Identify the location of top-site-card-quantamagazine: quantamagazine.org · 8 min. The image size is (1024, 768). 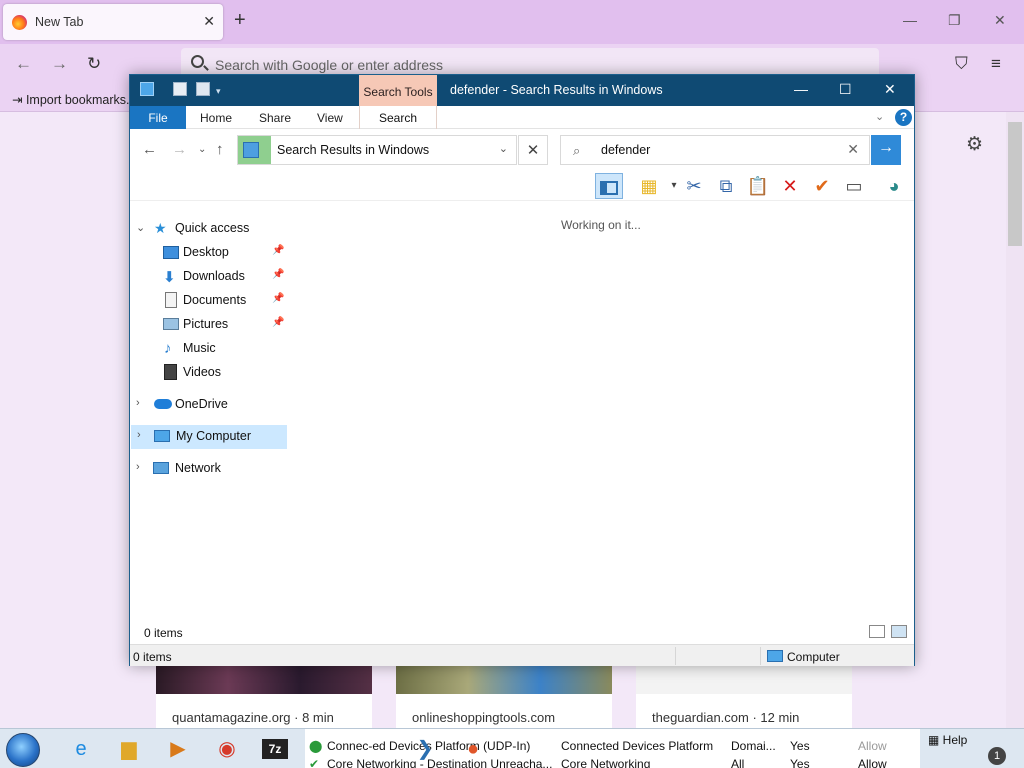
(264, 696).